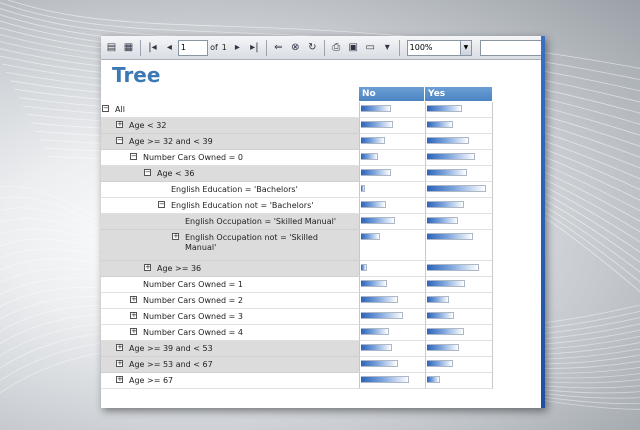 Image resolution: width=640 pixels, height=430 pixels. I want to click on scrollbar, so click(543, 222).